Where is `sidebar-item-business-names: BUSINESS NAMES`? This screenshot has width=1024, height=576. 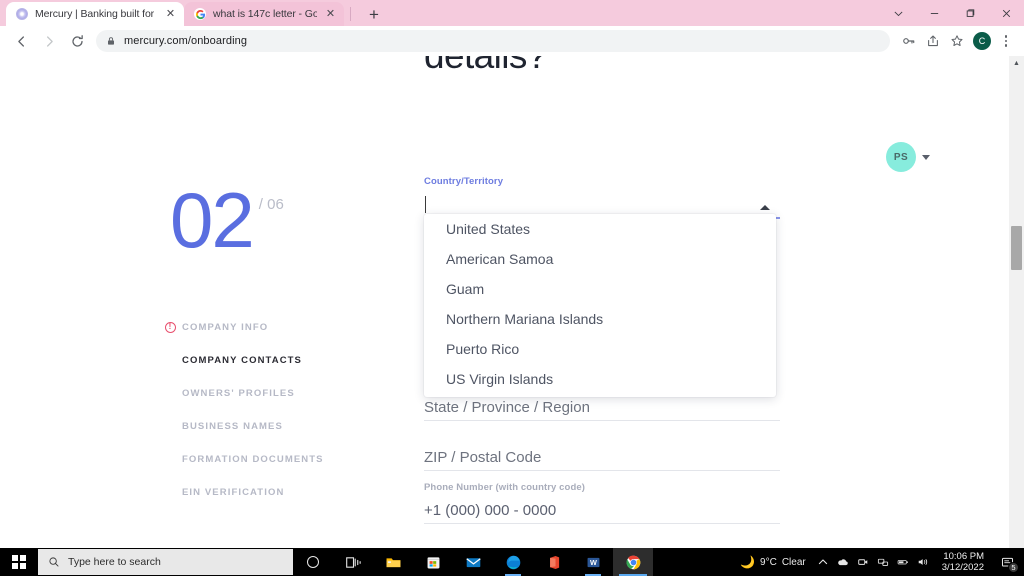 sidebar-item-business-names: BUSINESS NAMES is located at coordinates (287, 426).